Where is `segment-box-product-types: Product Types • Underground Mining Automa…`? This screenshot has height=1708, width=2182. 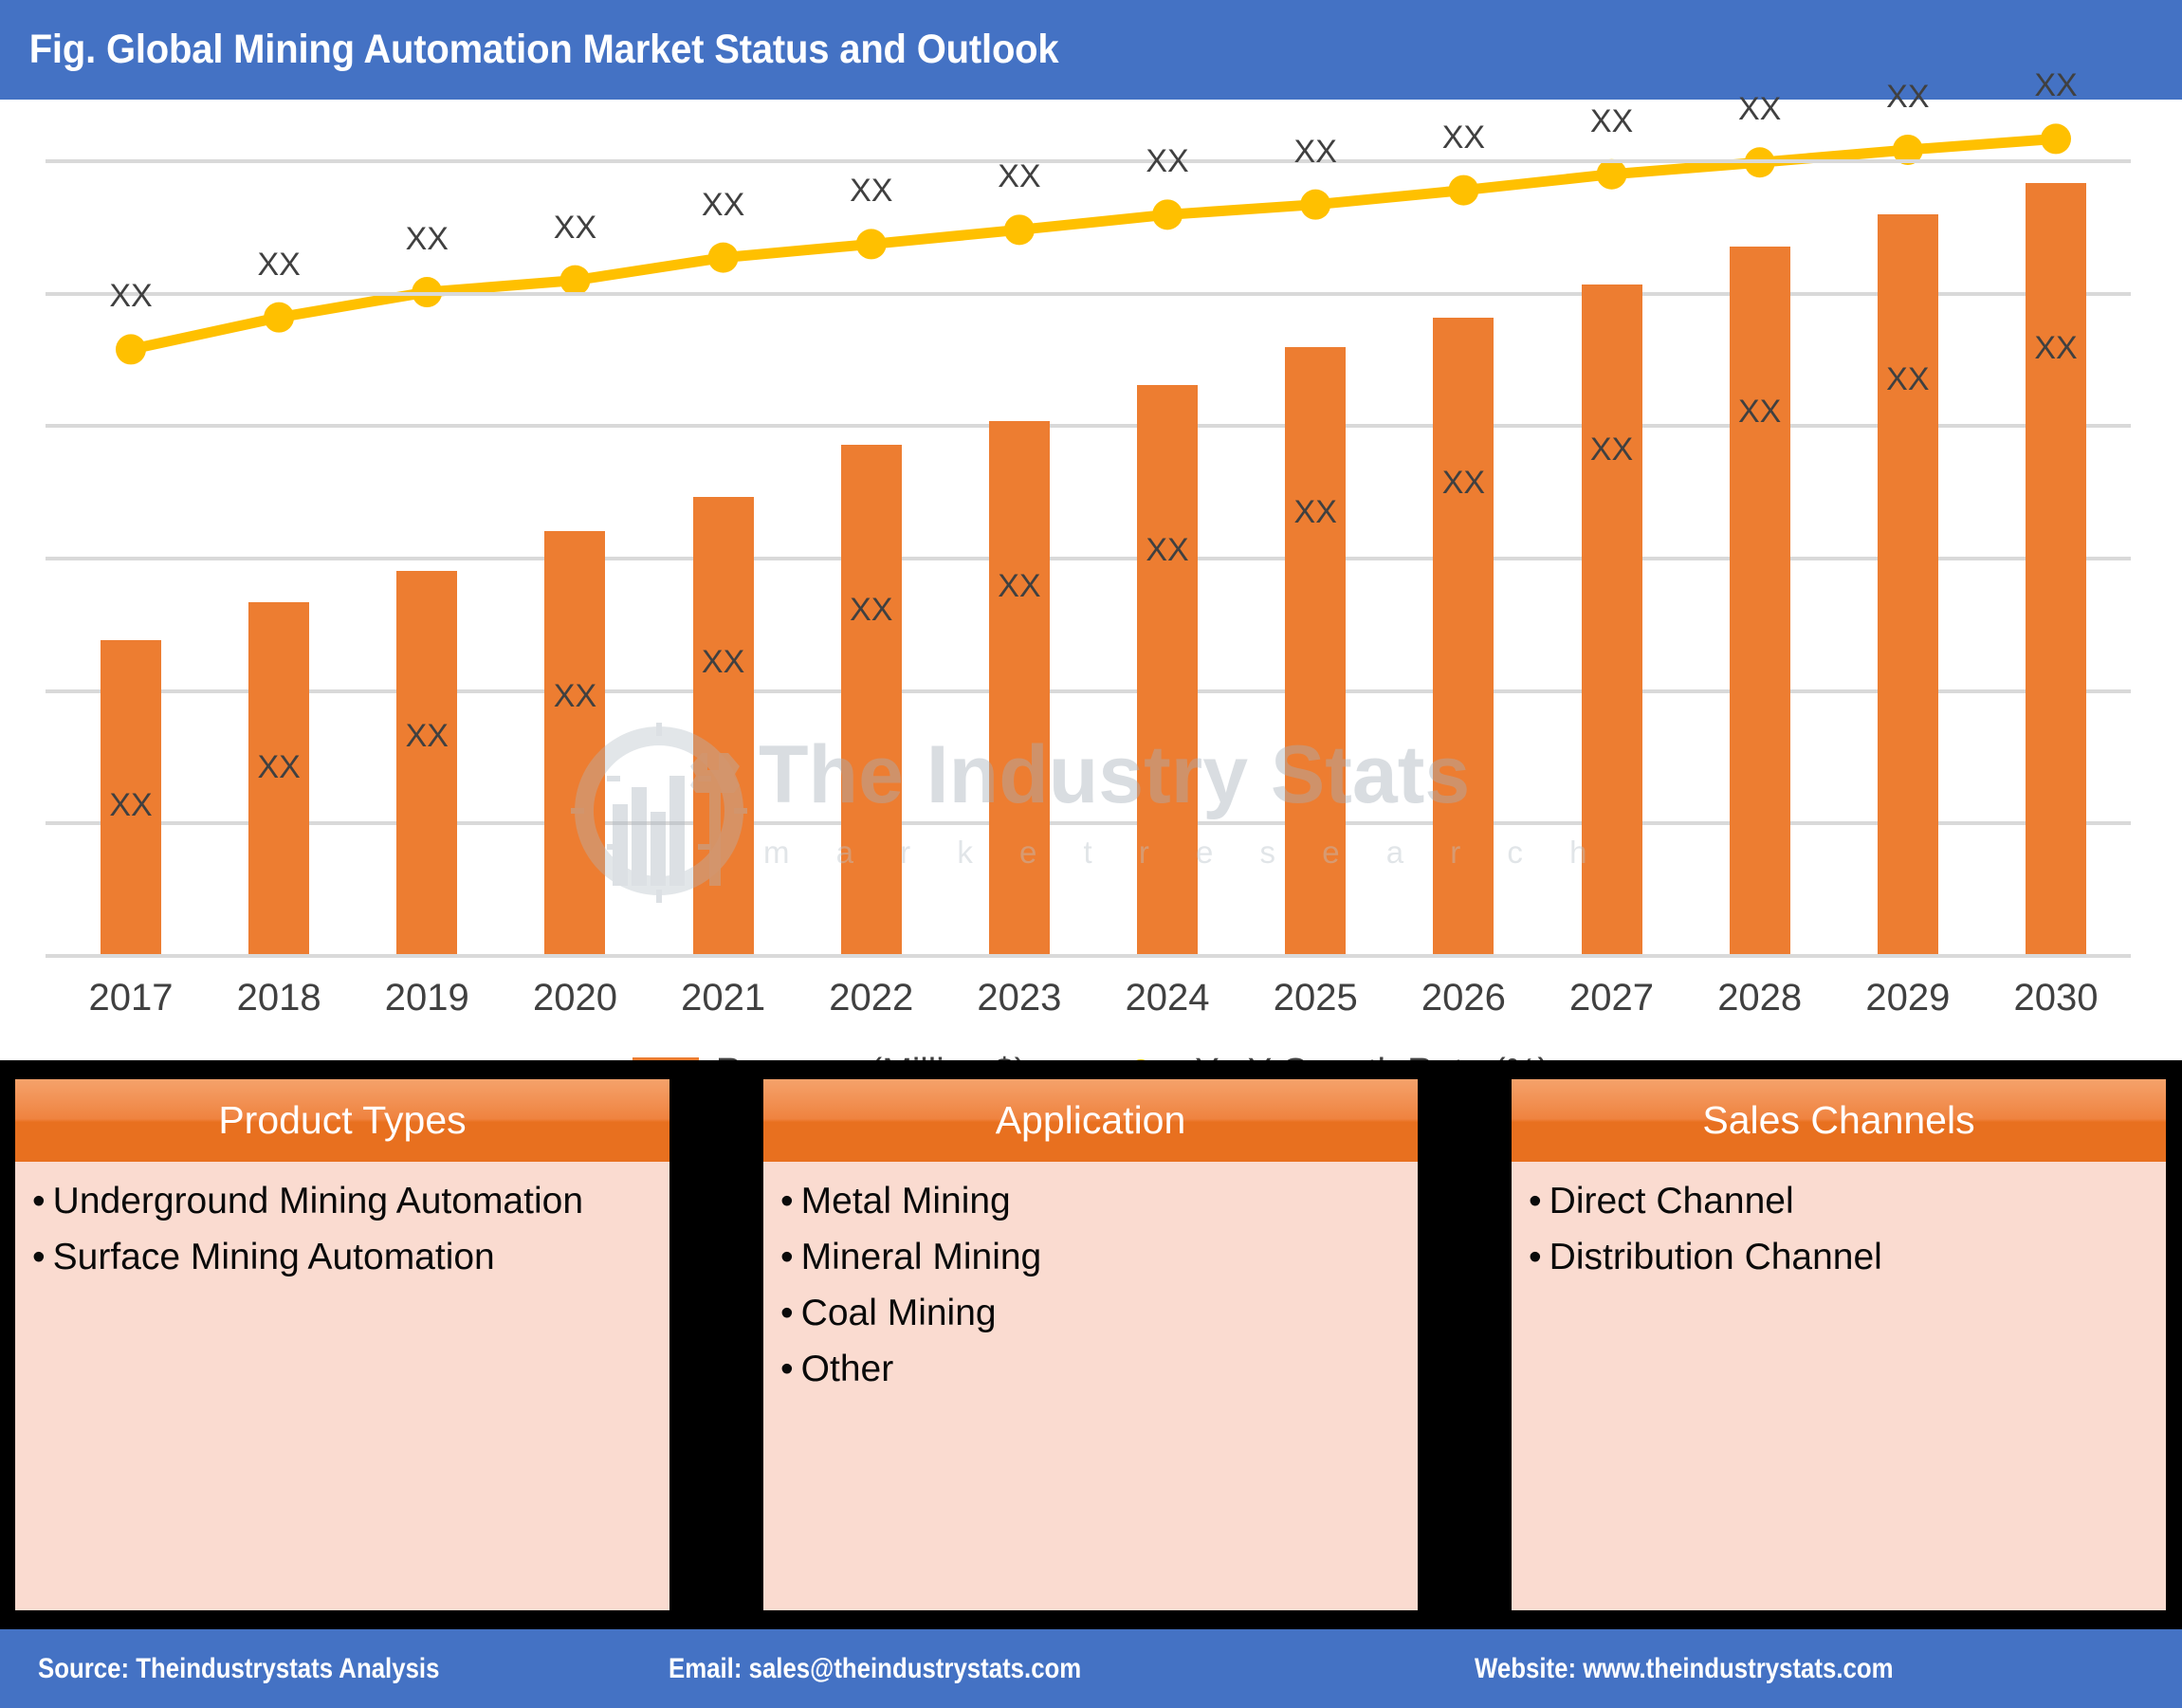 segment-box-product-types: Product Types • Underground Mining Automa… is located at coordinates (342, 1344).